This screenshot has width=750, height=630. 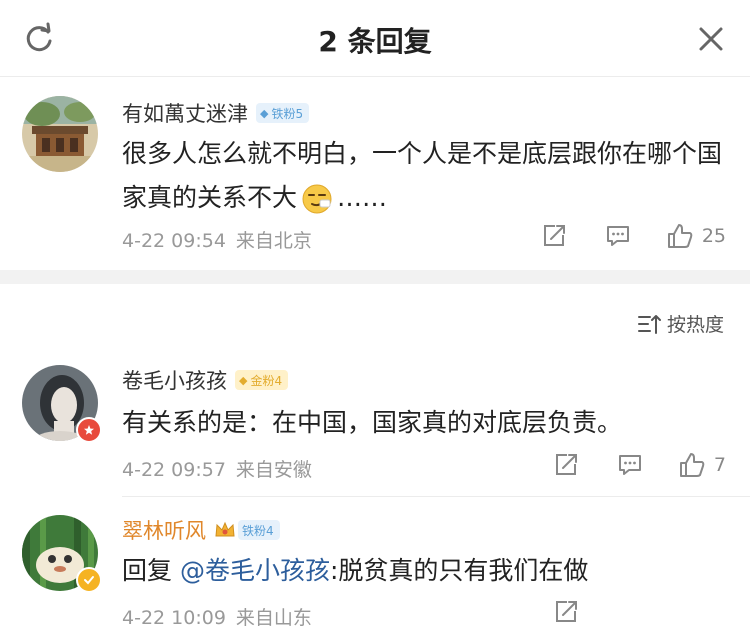 I want to click on username: 卷毛小孩孩, so click(x=174, y=380).